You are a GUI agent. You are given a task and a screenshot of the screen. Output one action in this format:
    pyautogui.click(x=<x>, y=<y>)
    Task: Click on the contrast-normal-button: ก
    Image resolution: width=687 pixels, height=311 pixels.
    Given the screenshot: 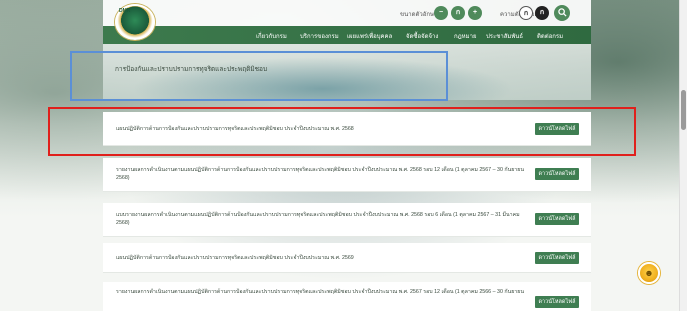 What is the action you would take?
    pyautogui.click(x=526, y=13)
    